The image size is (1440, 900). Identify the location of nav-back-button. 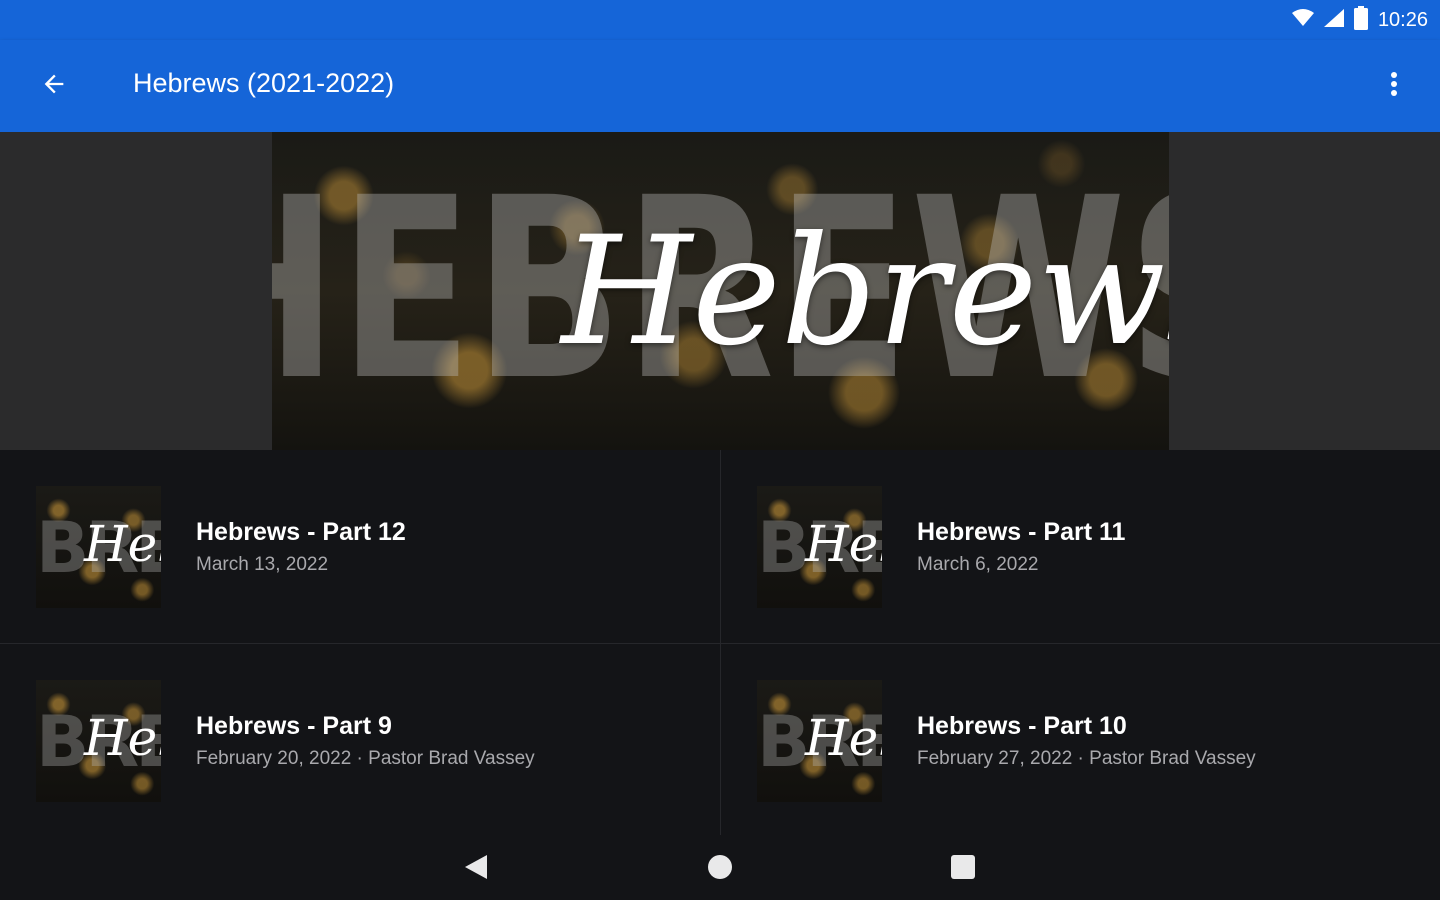
(476, 869).